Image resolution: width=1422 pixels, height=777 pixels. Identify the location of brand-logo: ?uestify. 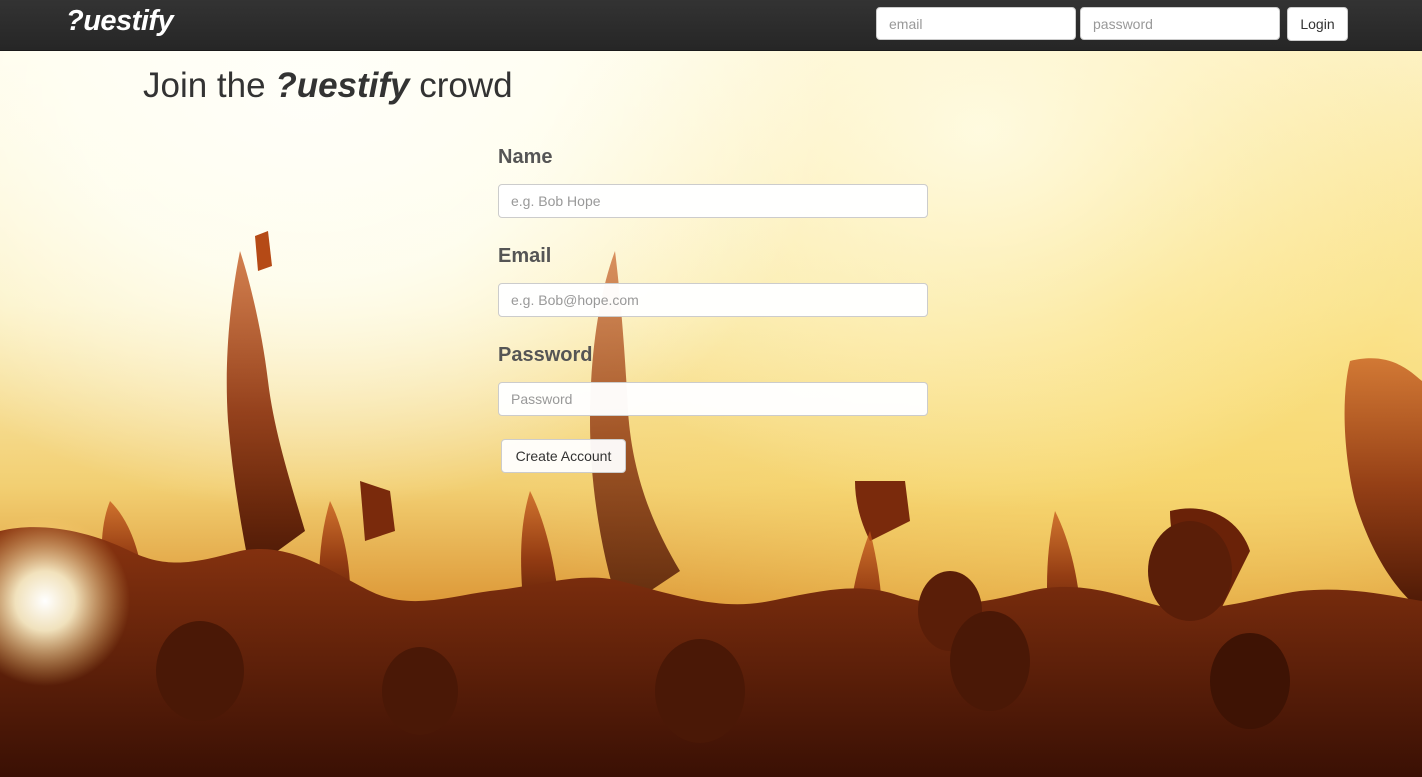
(120, 21).